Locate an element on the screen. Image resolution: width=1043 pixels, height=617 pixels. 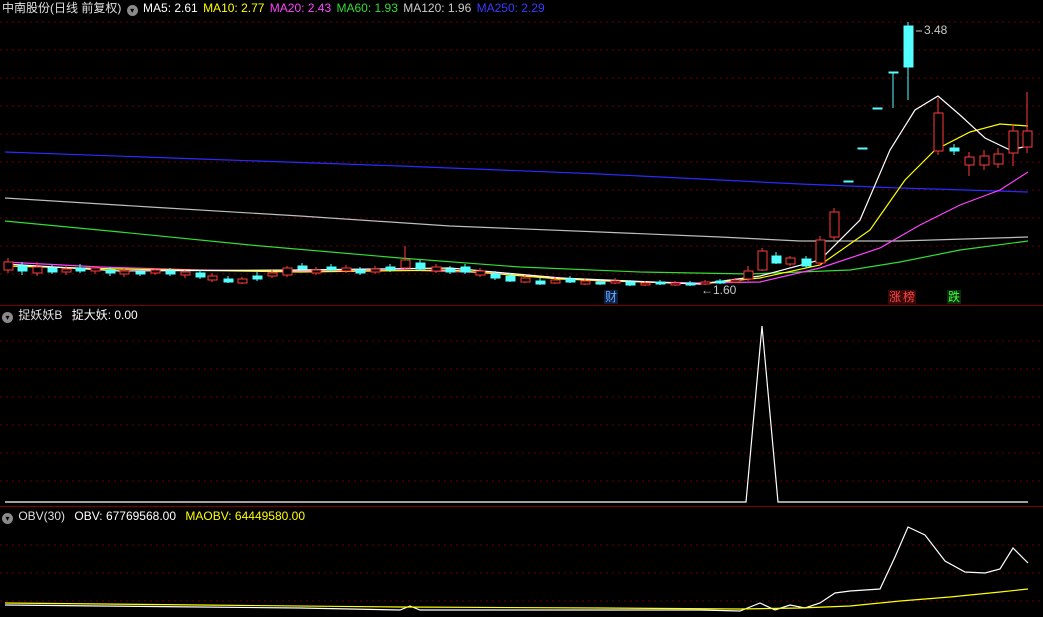
stock-title: 中南股份(日线 前复权) is located at coordinates (62, 8).